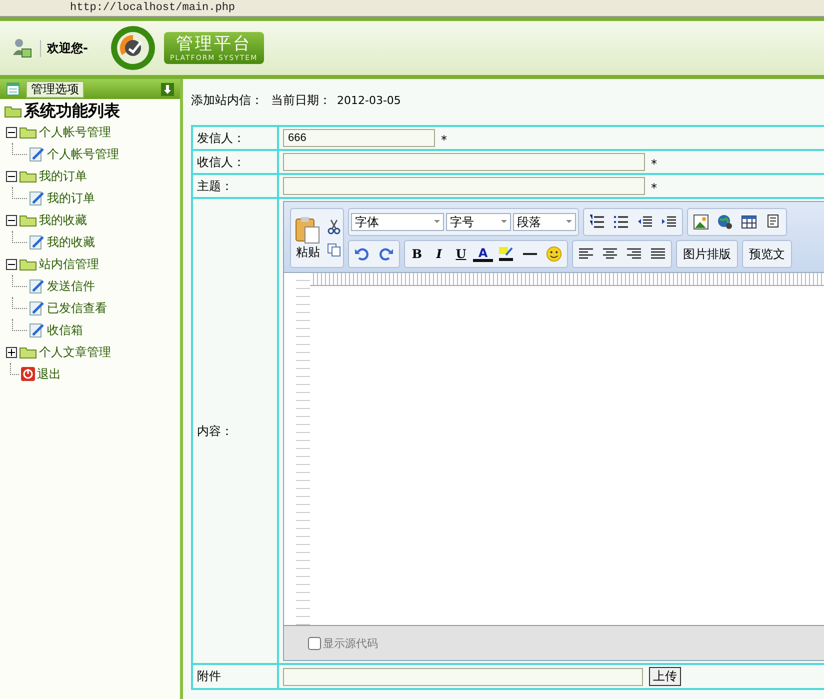  Describe the element at coordinates (478, 222) in the screenshot. I see `dropdown-select: 字号` at that location.